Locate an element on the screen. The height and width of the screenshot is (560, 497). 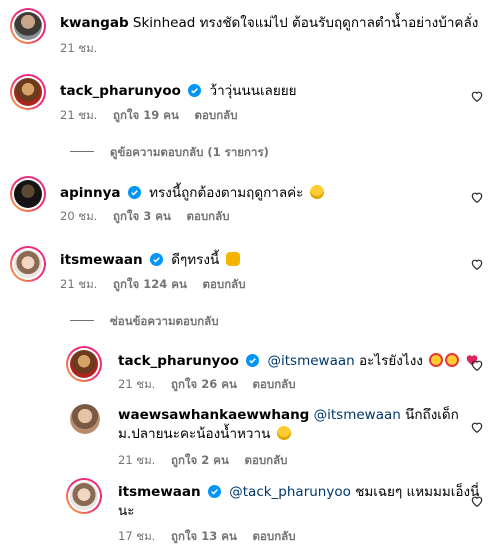
username: apinnya is located at coordinates (90, 193).